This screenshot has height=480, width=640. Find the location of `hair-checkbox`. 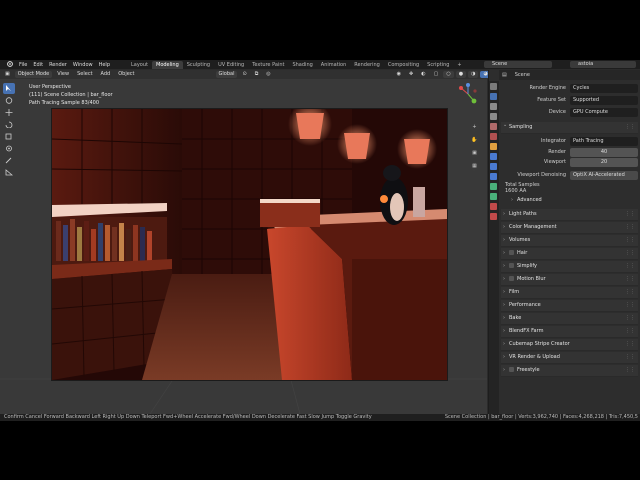

hair-checkbox is located at coordinates (511, 252).